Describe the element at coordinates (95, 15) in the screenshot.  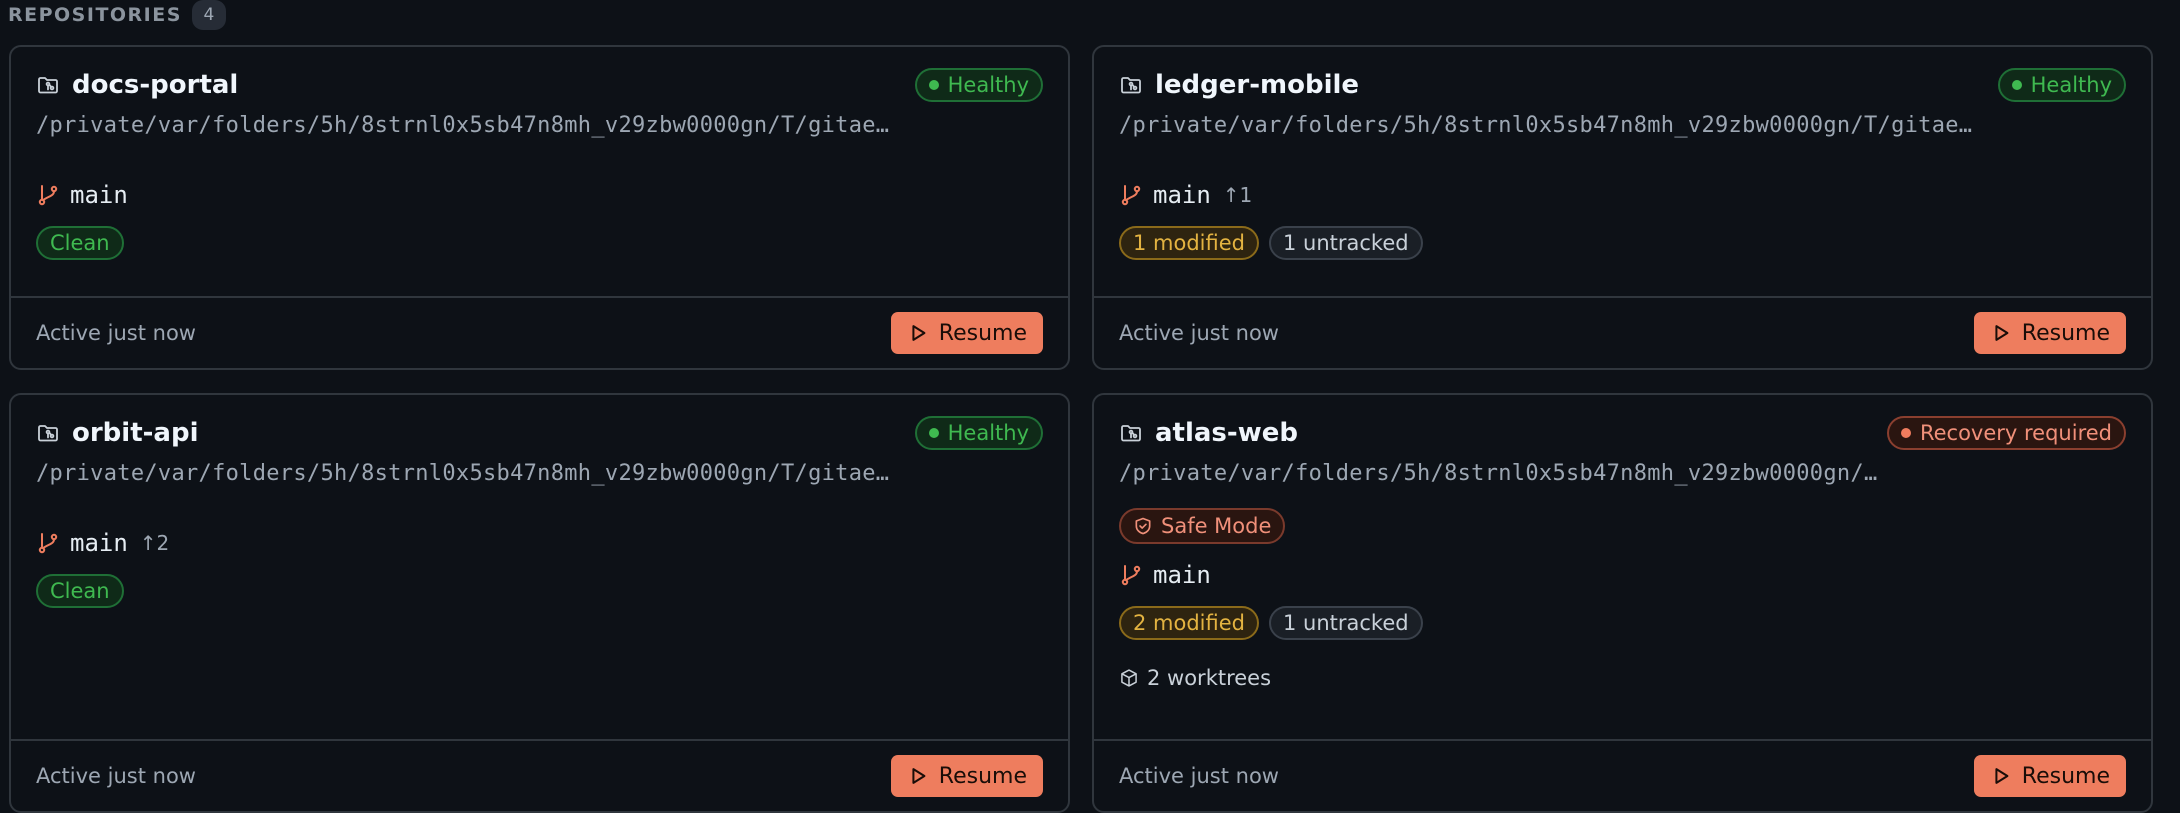
I see `section-title: REPOSITORIES` at that location.